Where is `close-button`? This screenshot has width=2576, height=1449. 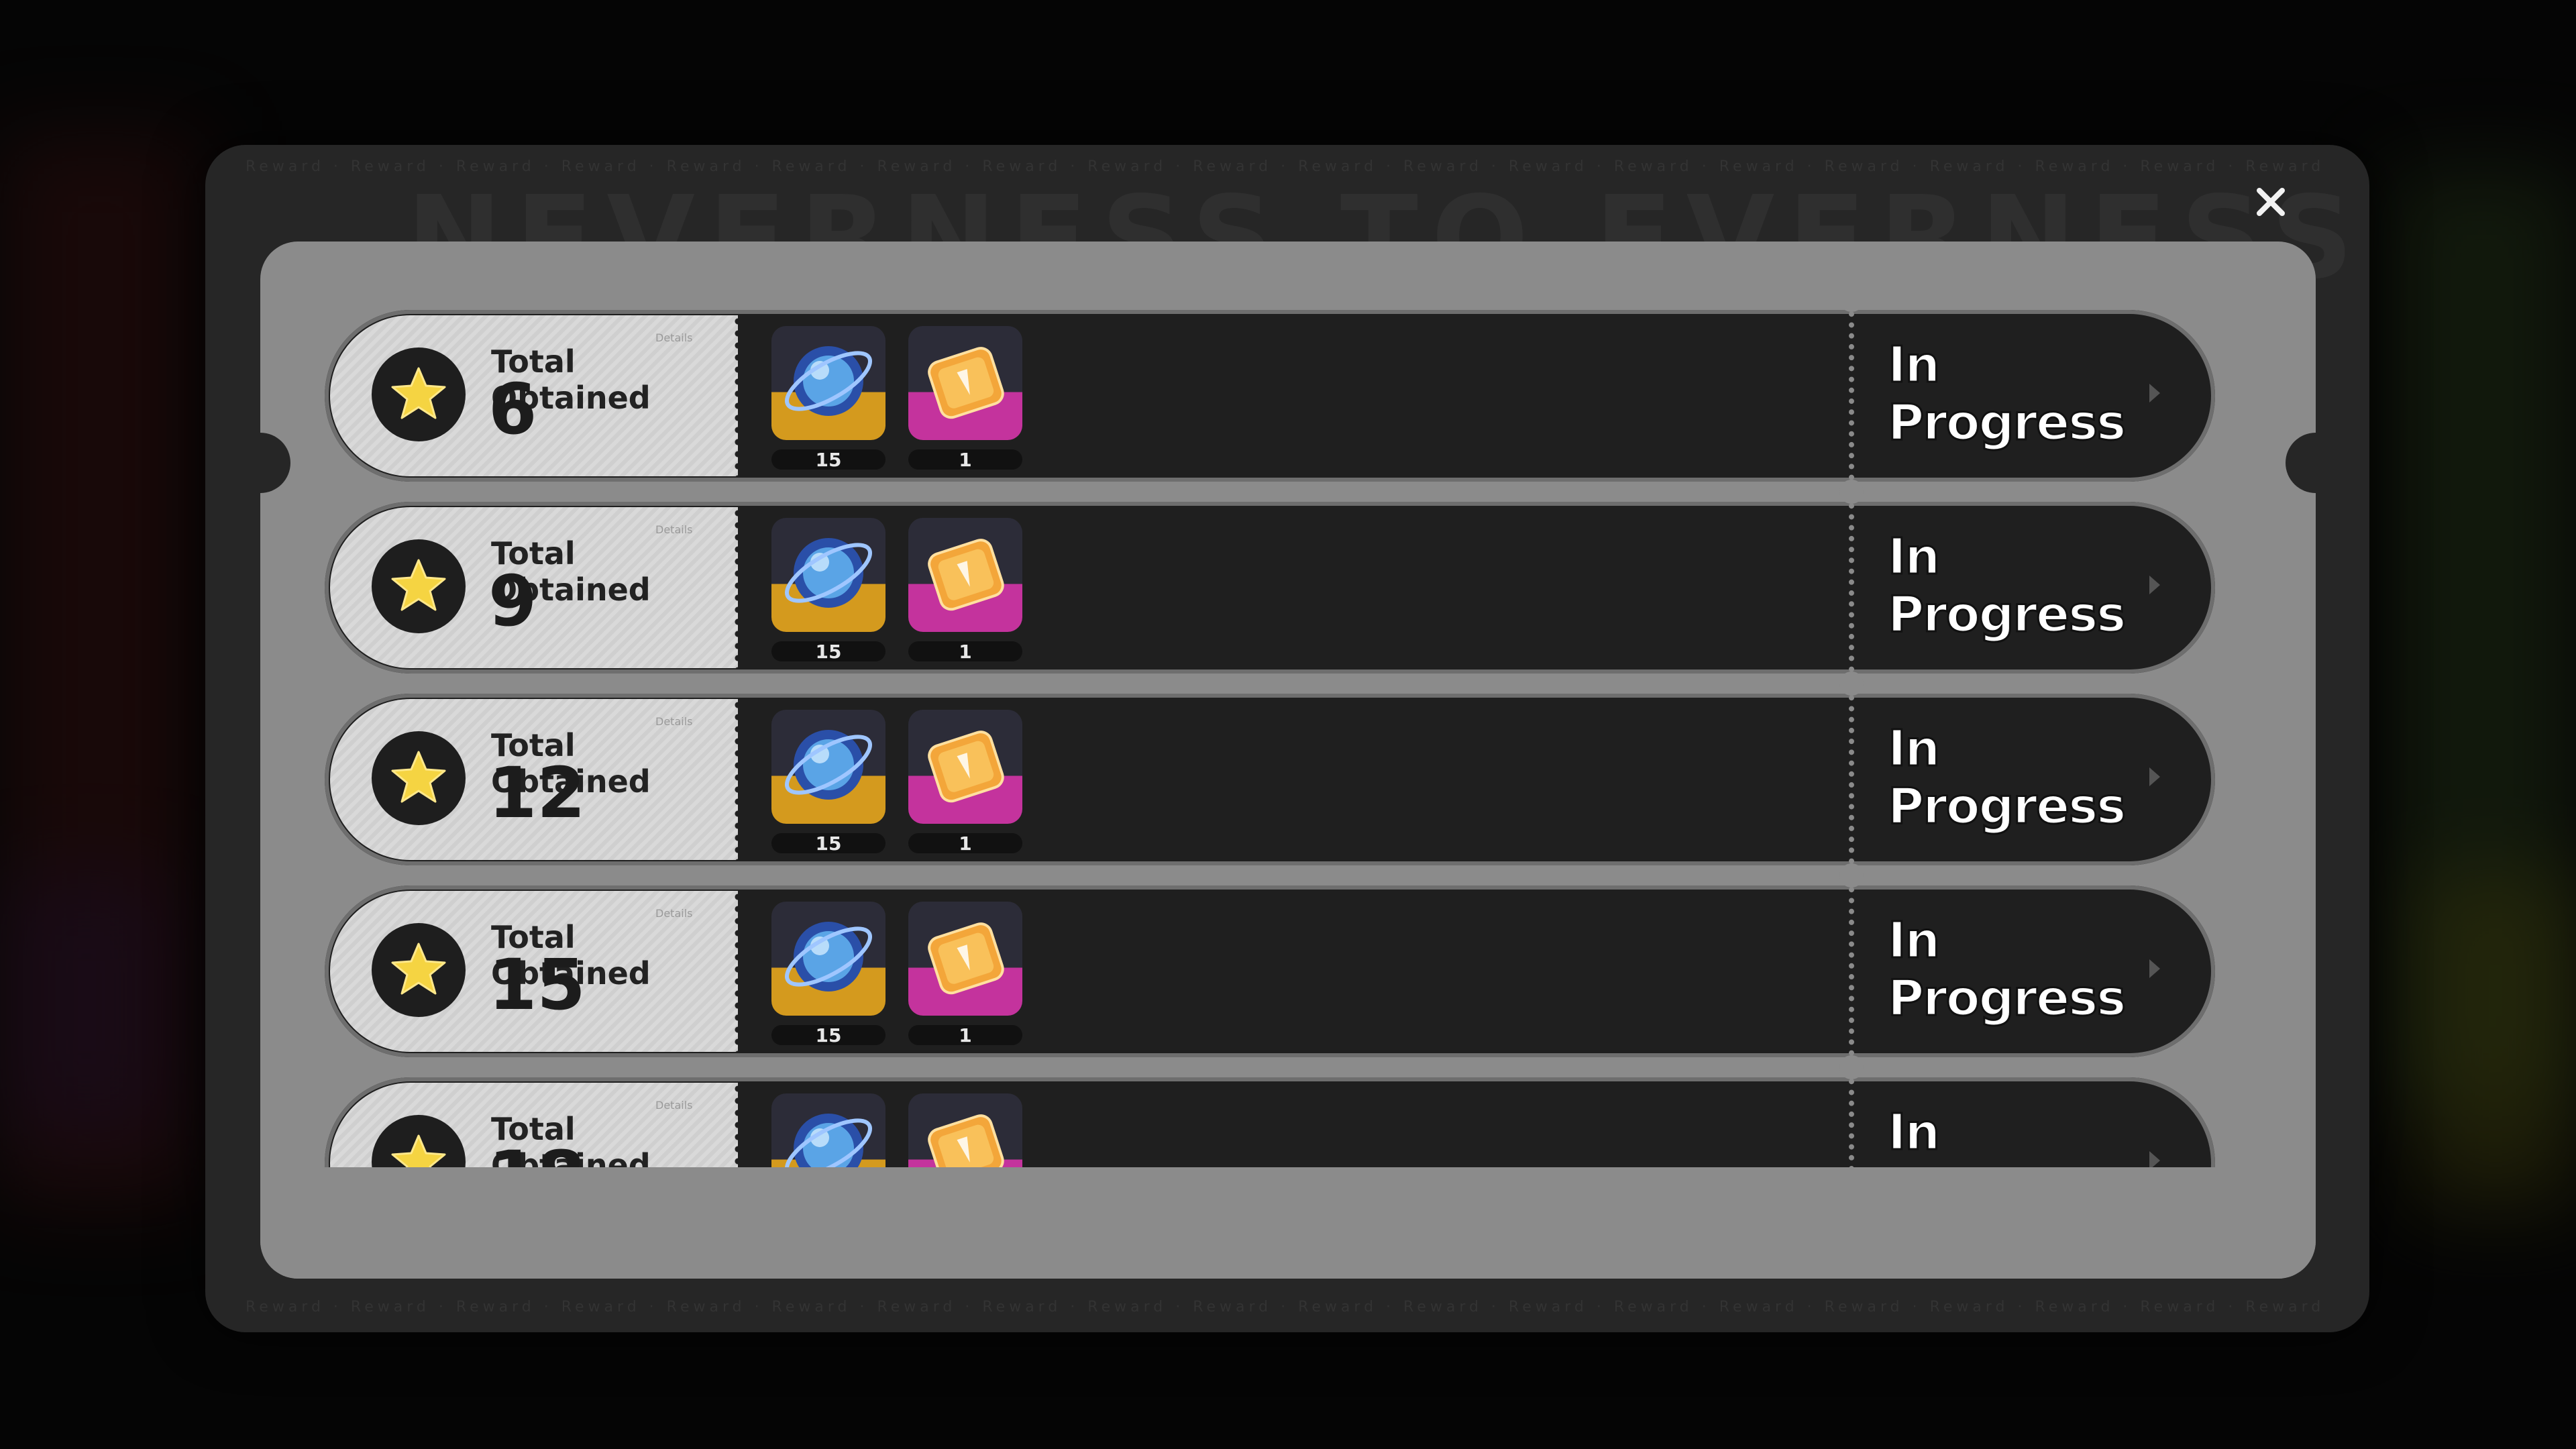
close-button is located at coordinates (2271, 202).